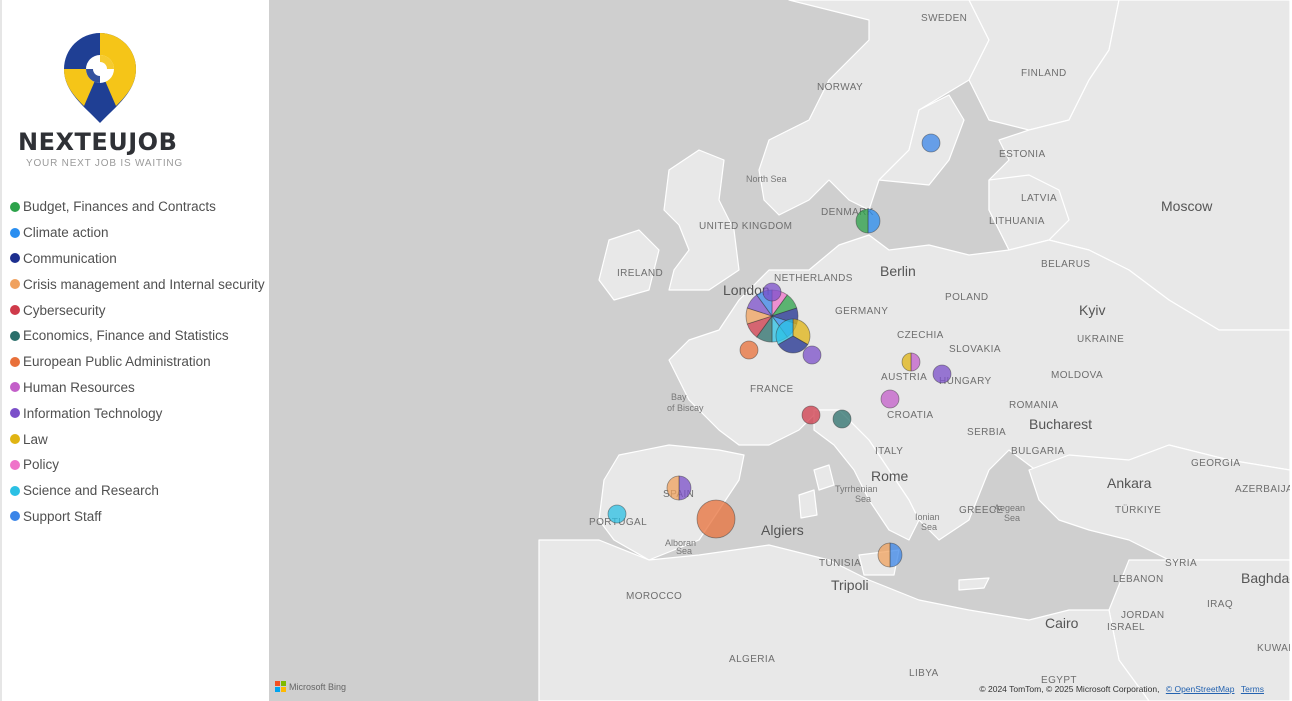 The width and height of the screenshot is (1292, 701). I want to click on brand-tagline: YOUR NEXT JOB IS WAITING, so click(104, 163).